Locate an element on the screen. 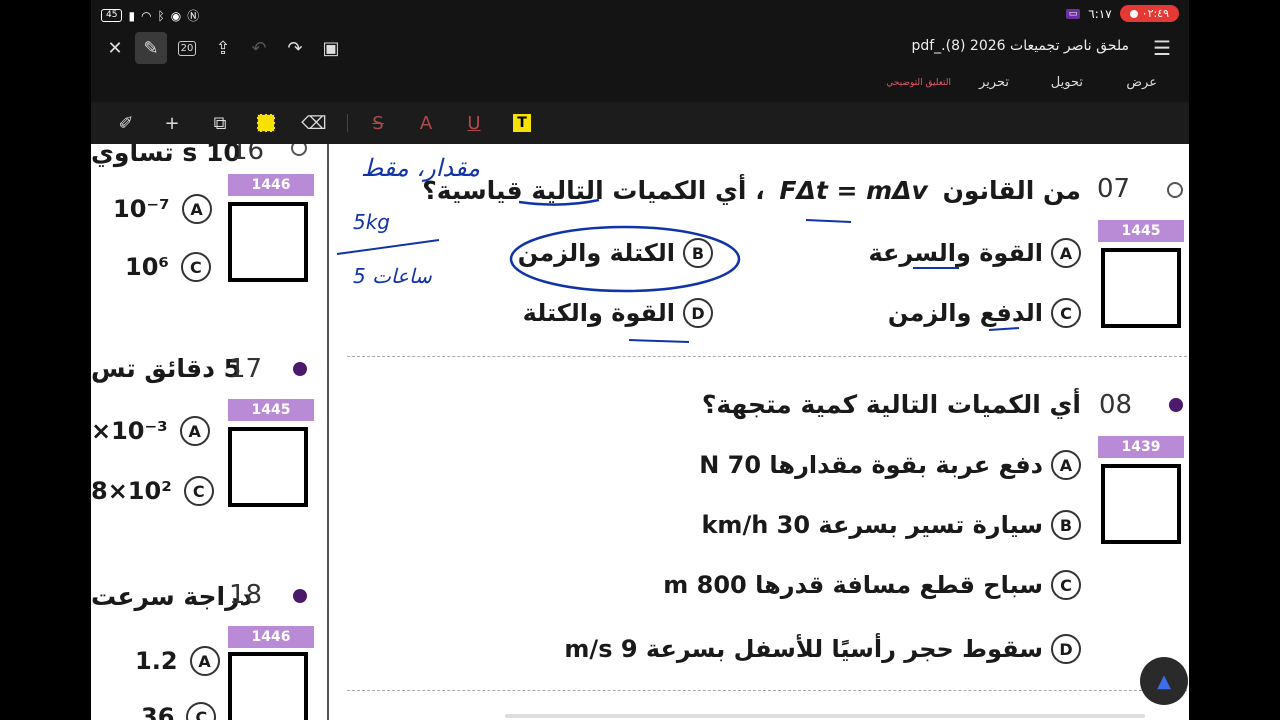 This screenshot has width=1280, height=720. strikethrough-icon: S is located at coordinates (378, 123).